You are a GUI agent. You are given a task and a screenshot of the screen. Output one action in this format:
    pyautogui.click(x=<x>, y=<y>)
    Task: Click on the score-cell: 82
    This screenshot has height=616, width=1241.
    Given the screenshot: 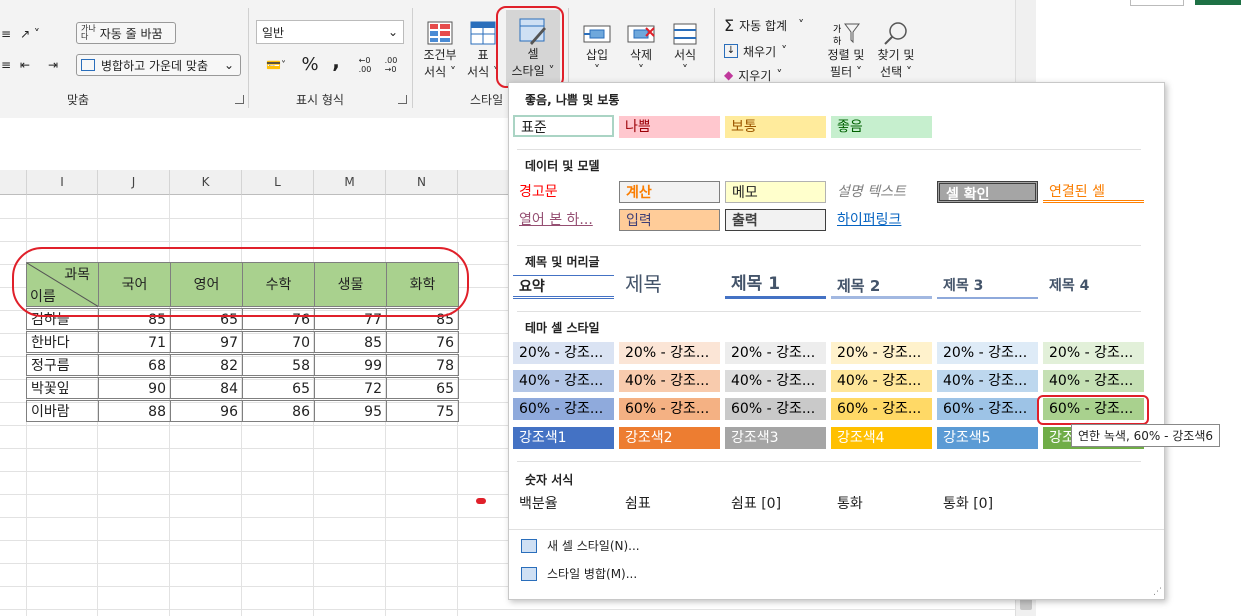 What is the action you would take?
    pyautogui.click(x=206, y=365)
    